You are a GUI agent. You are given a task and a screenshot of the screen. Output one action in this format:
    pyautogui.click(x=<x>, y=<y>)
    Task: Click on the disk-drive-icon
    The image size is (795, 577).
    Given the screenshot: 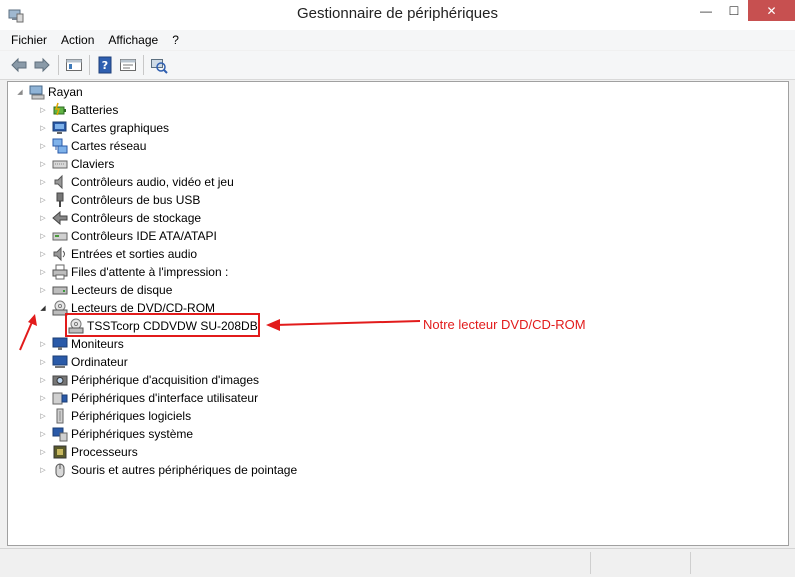 What is the action you would take?
    pyautogui.click(x=60, y=290)
    